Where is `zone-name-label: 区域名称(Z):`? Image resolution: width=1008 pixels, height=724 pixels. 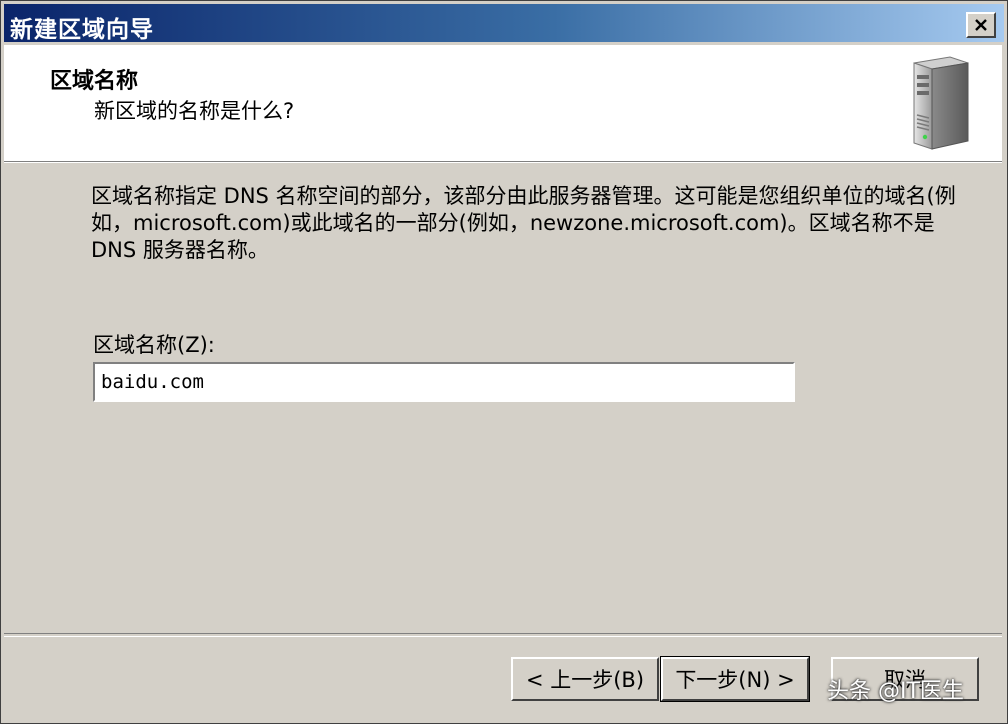 zone-name-label: 区域名称(Z): is located at coordinates (154, 345).